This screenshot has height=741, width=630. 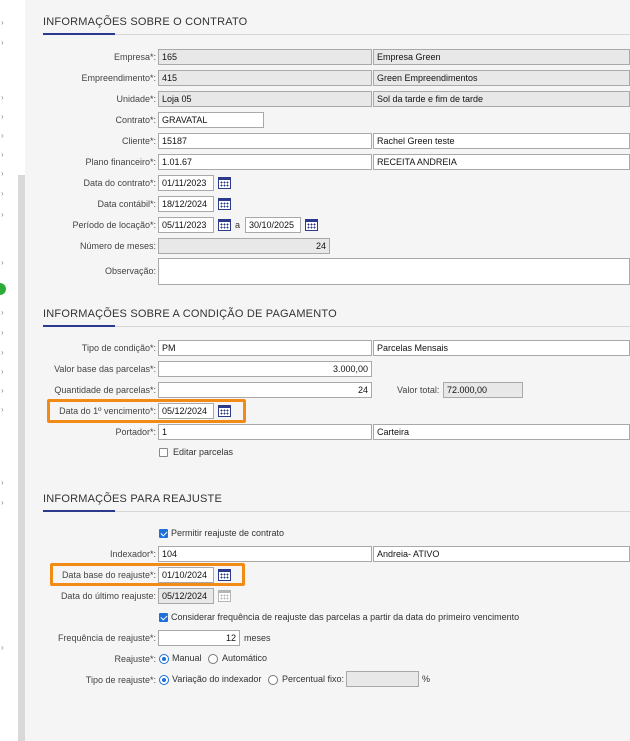 What do you see at coordinates (265, 57) in the screenshot?
I see `empresa-code-field: 165` at bounding box center [265, 57].